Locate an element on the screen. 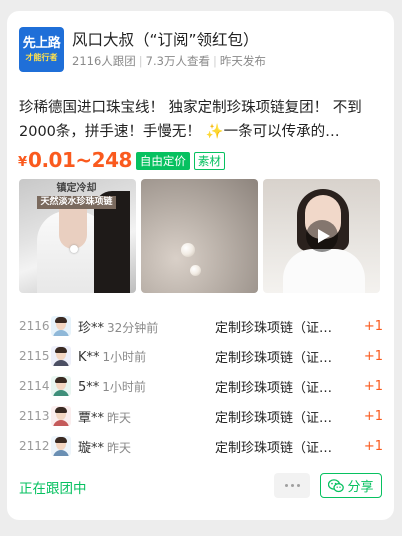  order-user: 覃** 昨天 is located at coordinates (133, 416).